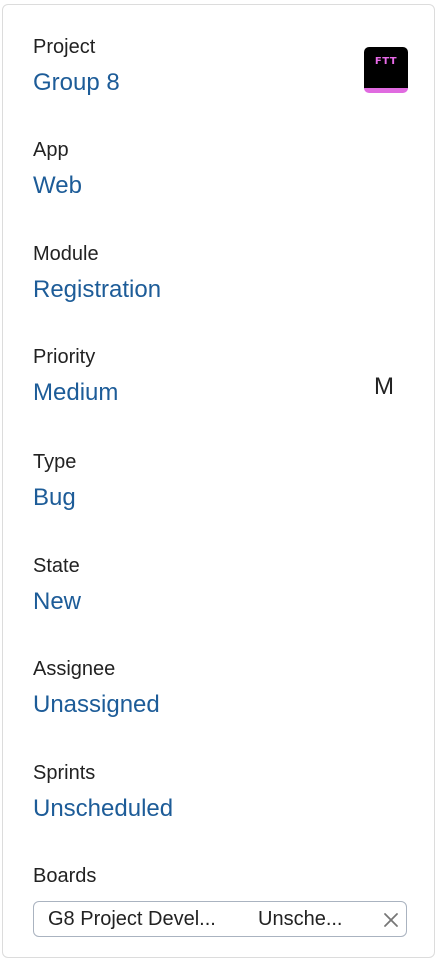 The height and width of the screenshot is (960, 437). I want to click on state-field: State New, so click(57, 585).